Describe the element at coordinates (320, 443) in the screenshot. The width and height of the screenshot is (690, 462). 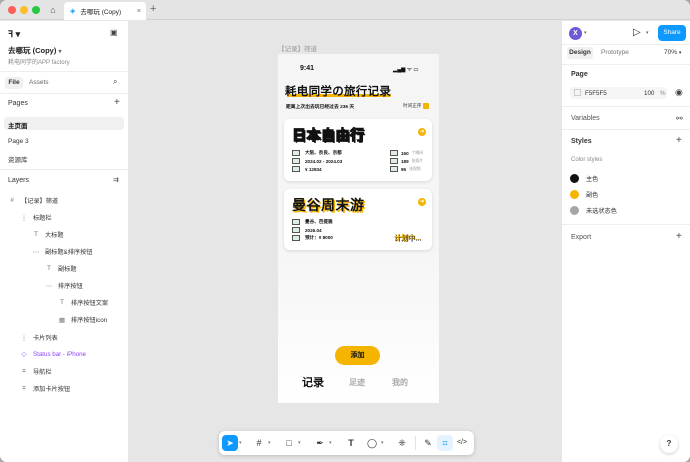
I see `pen-tool-icon: ✒` at that location.